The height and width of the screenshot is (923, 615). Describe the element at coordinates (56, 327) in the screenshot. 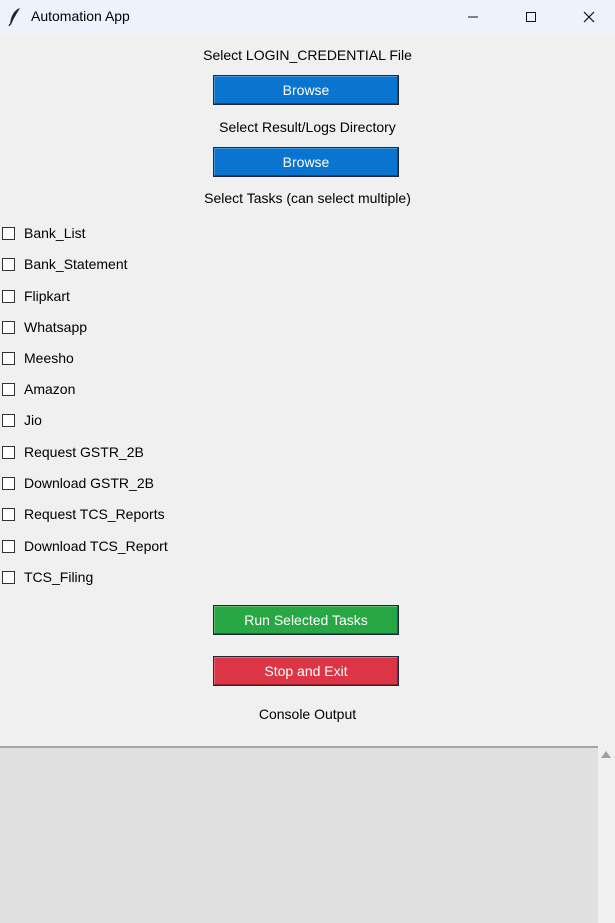

I see `task-label: Whatsapp` at that location.